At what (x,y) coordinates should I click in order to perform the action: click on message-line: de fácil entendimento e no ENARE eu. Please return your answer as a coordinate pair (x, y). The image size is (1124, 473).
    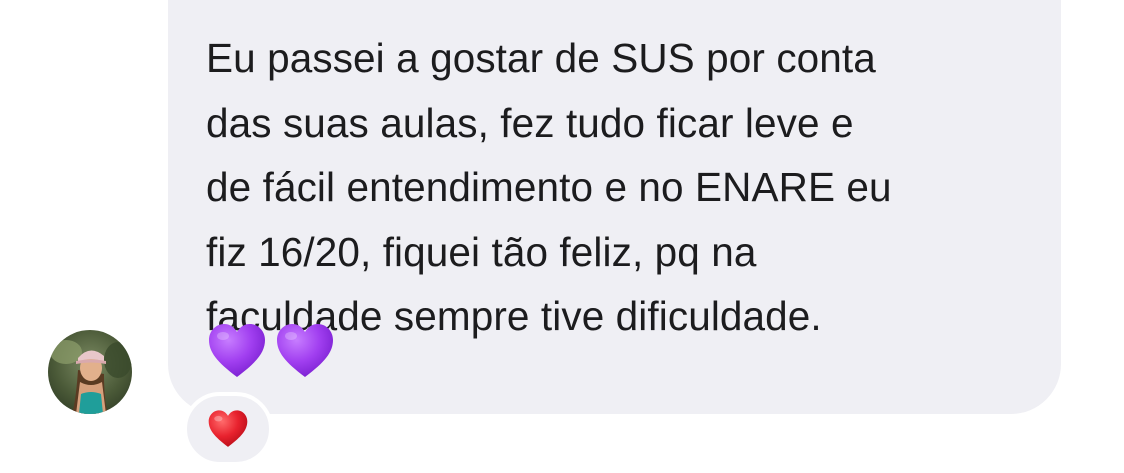
    Looking at the image, I should click on (549, 187).